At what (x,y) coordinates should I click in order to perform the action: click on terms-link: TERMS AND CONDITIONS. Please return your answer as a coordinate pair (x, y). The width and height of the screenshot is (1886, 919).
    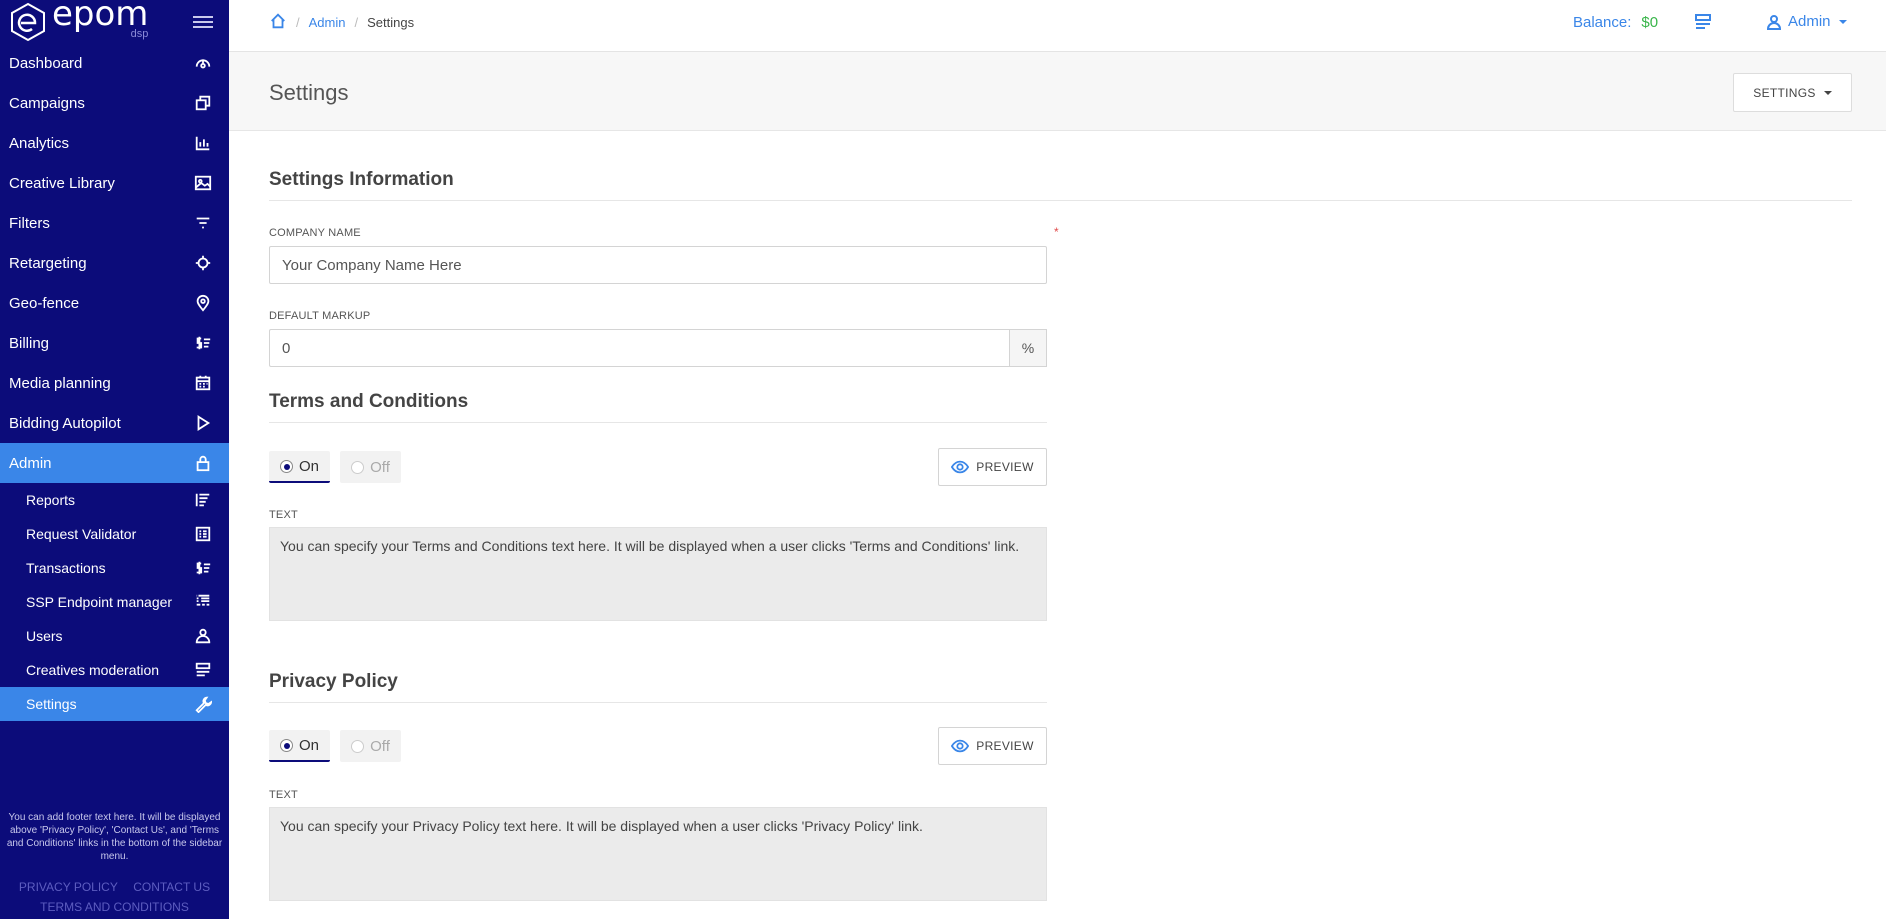
    Looking at the image, I should click on (114, 907).